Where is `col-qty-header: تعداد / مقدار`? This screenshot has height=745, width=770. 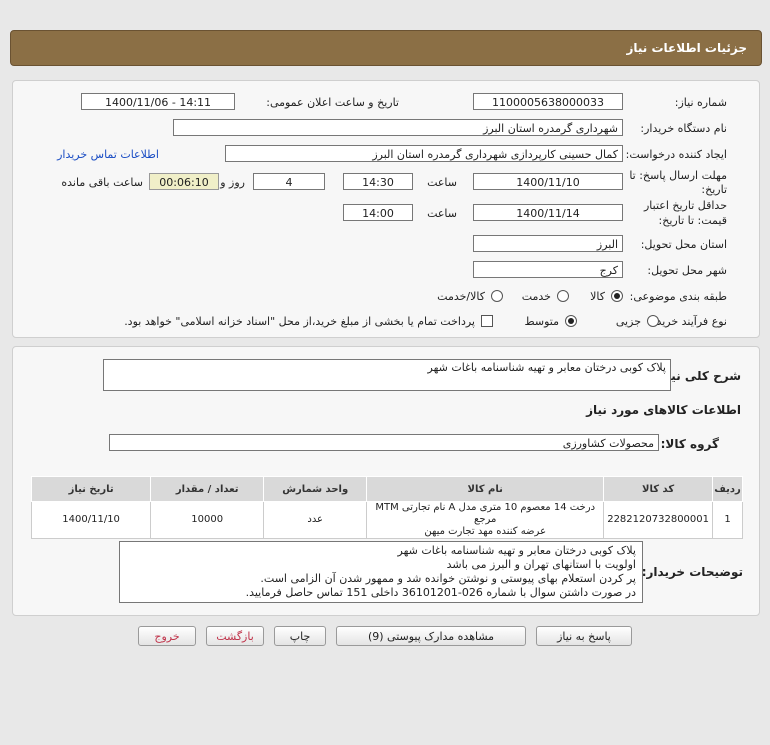 col-qty-header: تعداد / مقدار is located at coordinates (207, 489).